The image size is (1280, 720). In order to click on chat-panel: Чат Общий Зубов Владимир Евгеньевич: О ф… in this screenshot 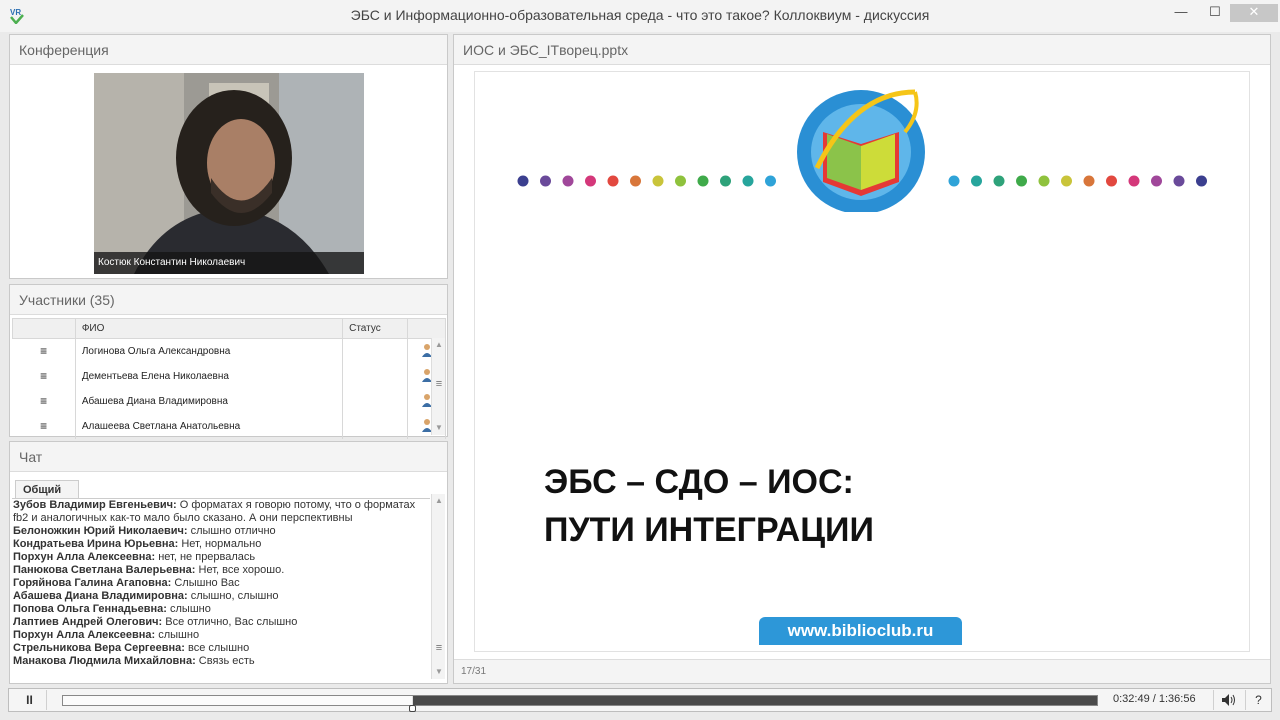, I will do `click(228, 562)`.